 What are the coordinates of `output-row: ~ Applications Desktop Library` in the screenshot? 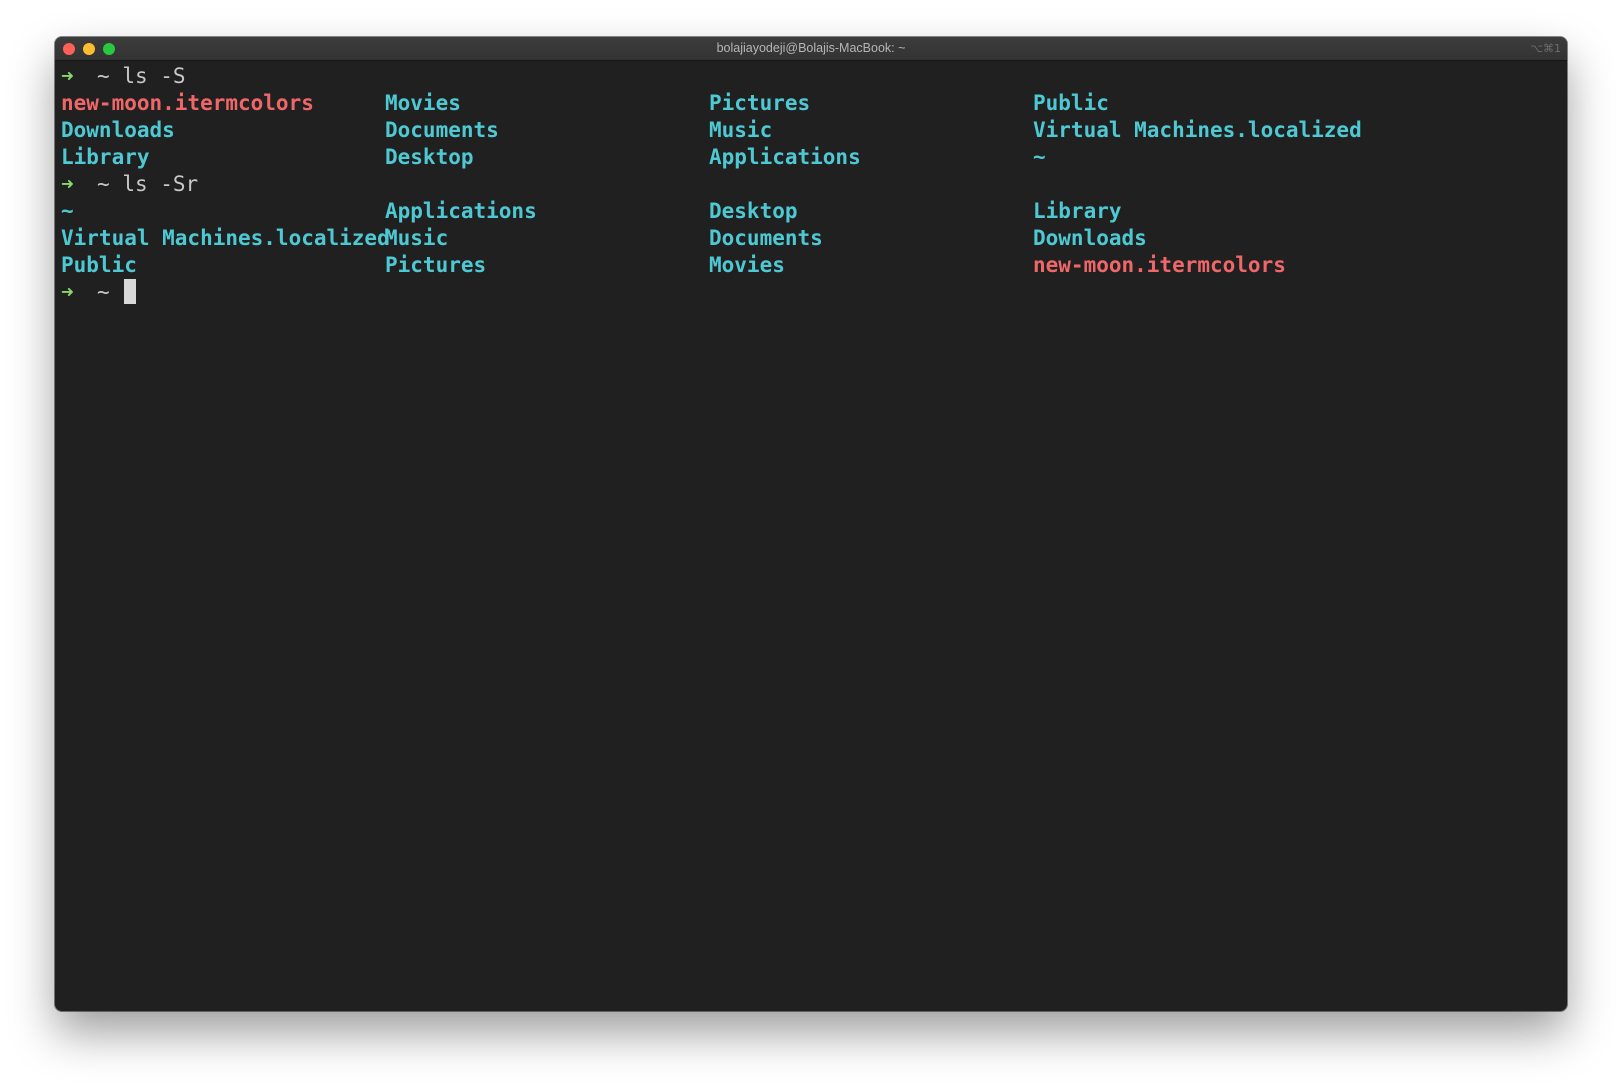 It's located at (811, 211).